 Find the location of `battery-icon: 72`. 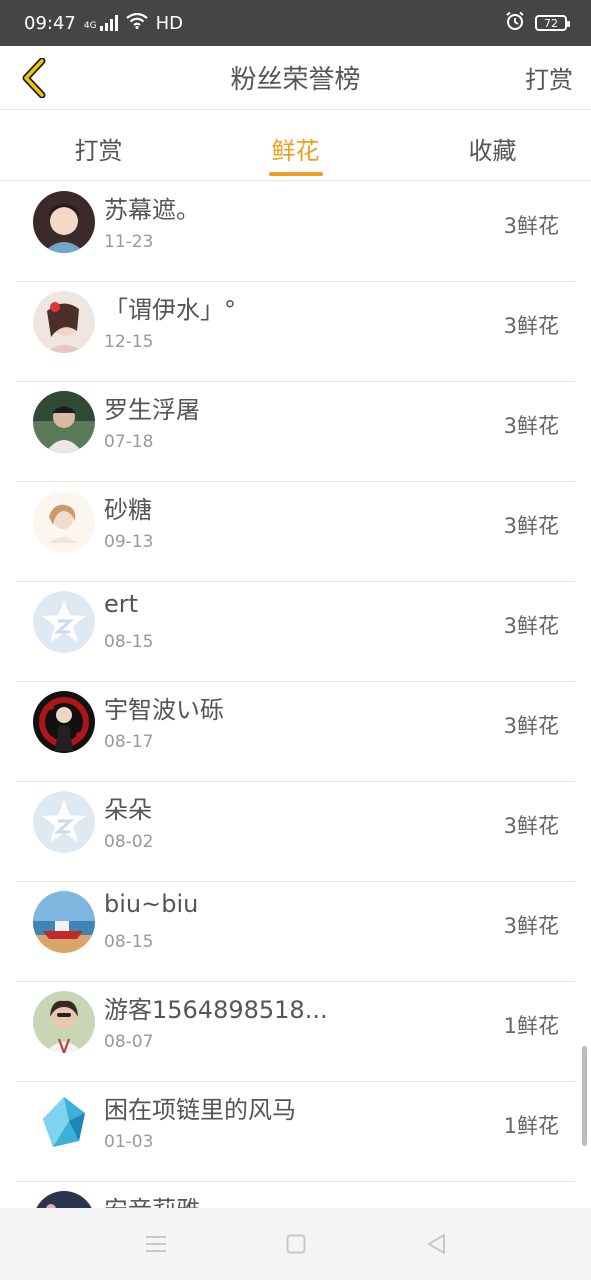

battery-icon: 72 is located at coordinates (552, 23).